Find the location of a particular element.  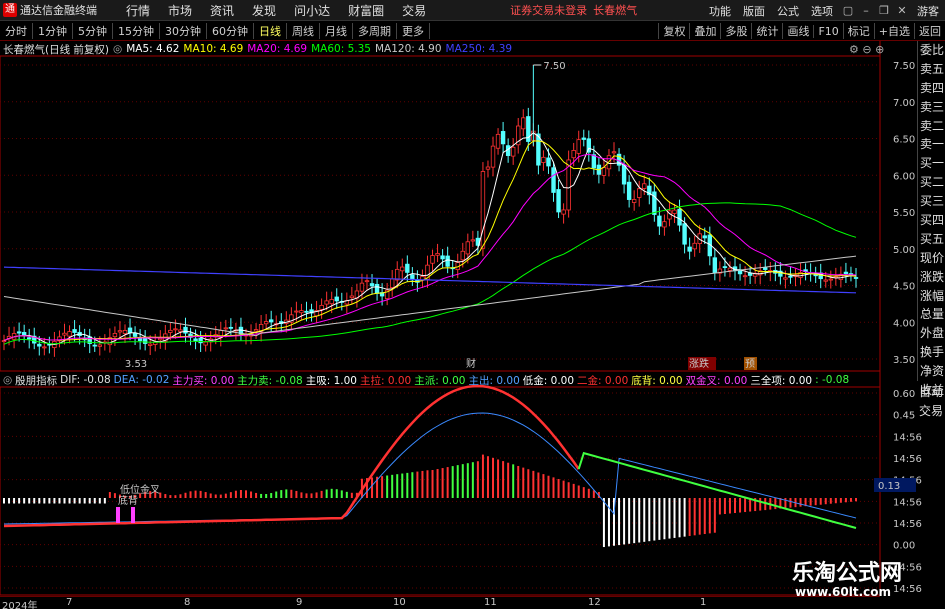

tool-diejia: 叠加 is located at coordinates (704, 31).